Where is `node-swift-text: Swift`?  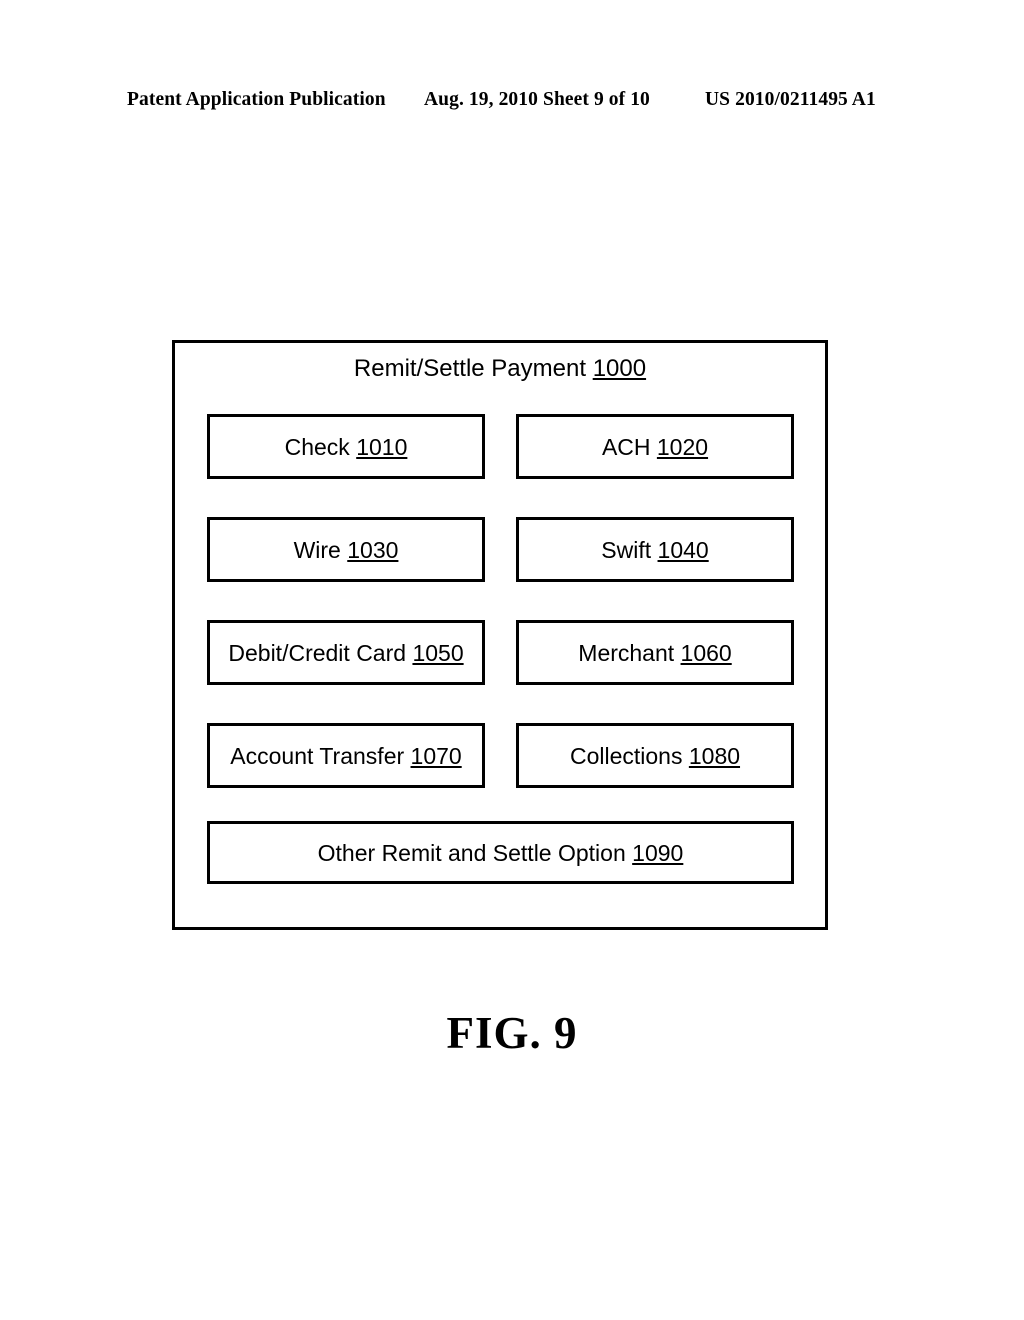 node-swift-text: Swift is located at coordinates (626, 549).